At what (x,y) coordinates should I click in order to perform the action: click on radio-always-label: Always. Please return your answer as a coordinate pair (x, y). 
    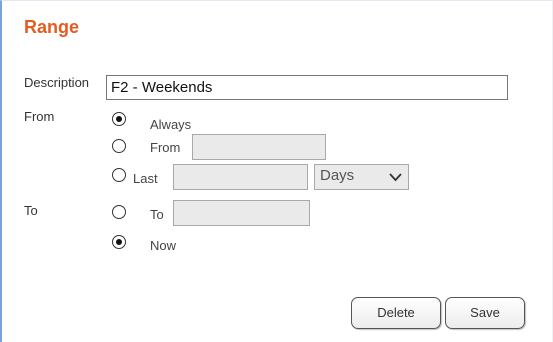
    Looking at the image, I should click on (171, 124).